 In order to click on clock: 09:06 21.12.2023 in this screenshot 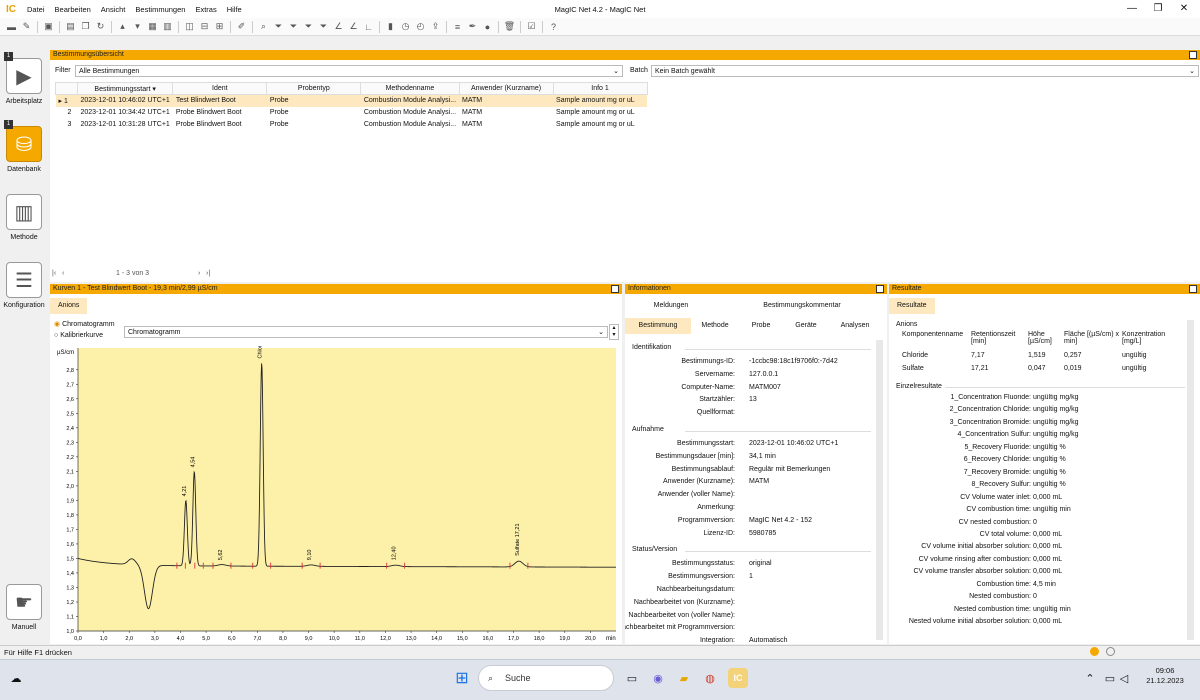, I will do `click(1165, 676)`.